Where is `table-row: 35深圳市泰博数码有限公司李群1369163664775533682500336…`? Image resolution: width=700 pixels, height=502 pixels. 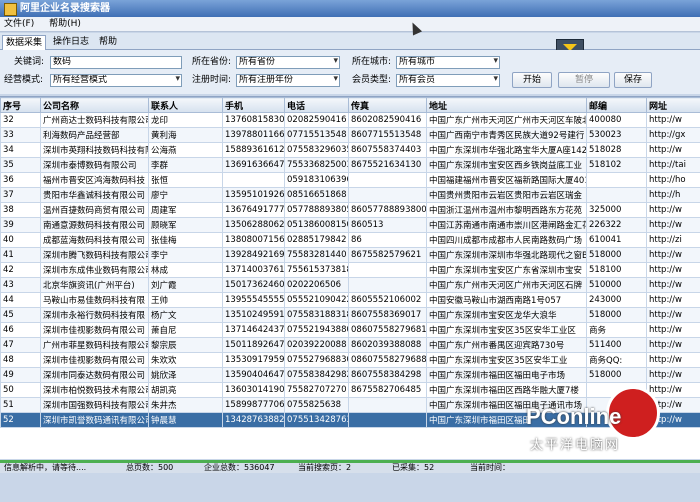
table-row: 35深圳市泰博数码有限公司李群1369163664775533682500336… is located at coordinates (350, 165).